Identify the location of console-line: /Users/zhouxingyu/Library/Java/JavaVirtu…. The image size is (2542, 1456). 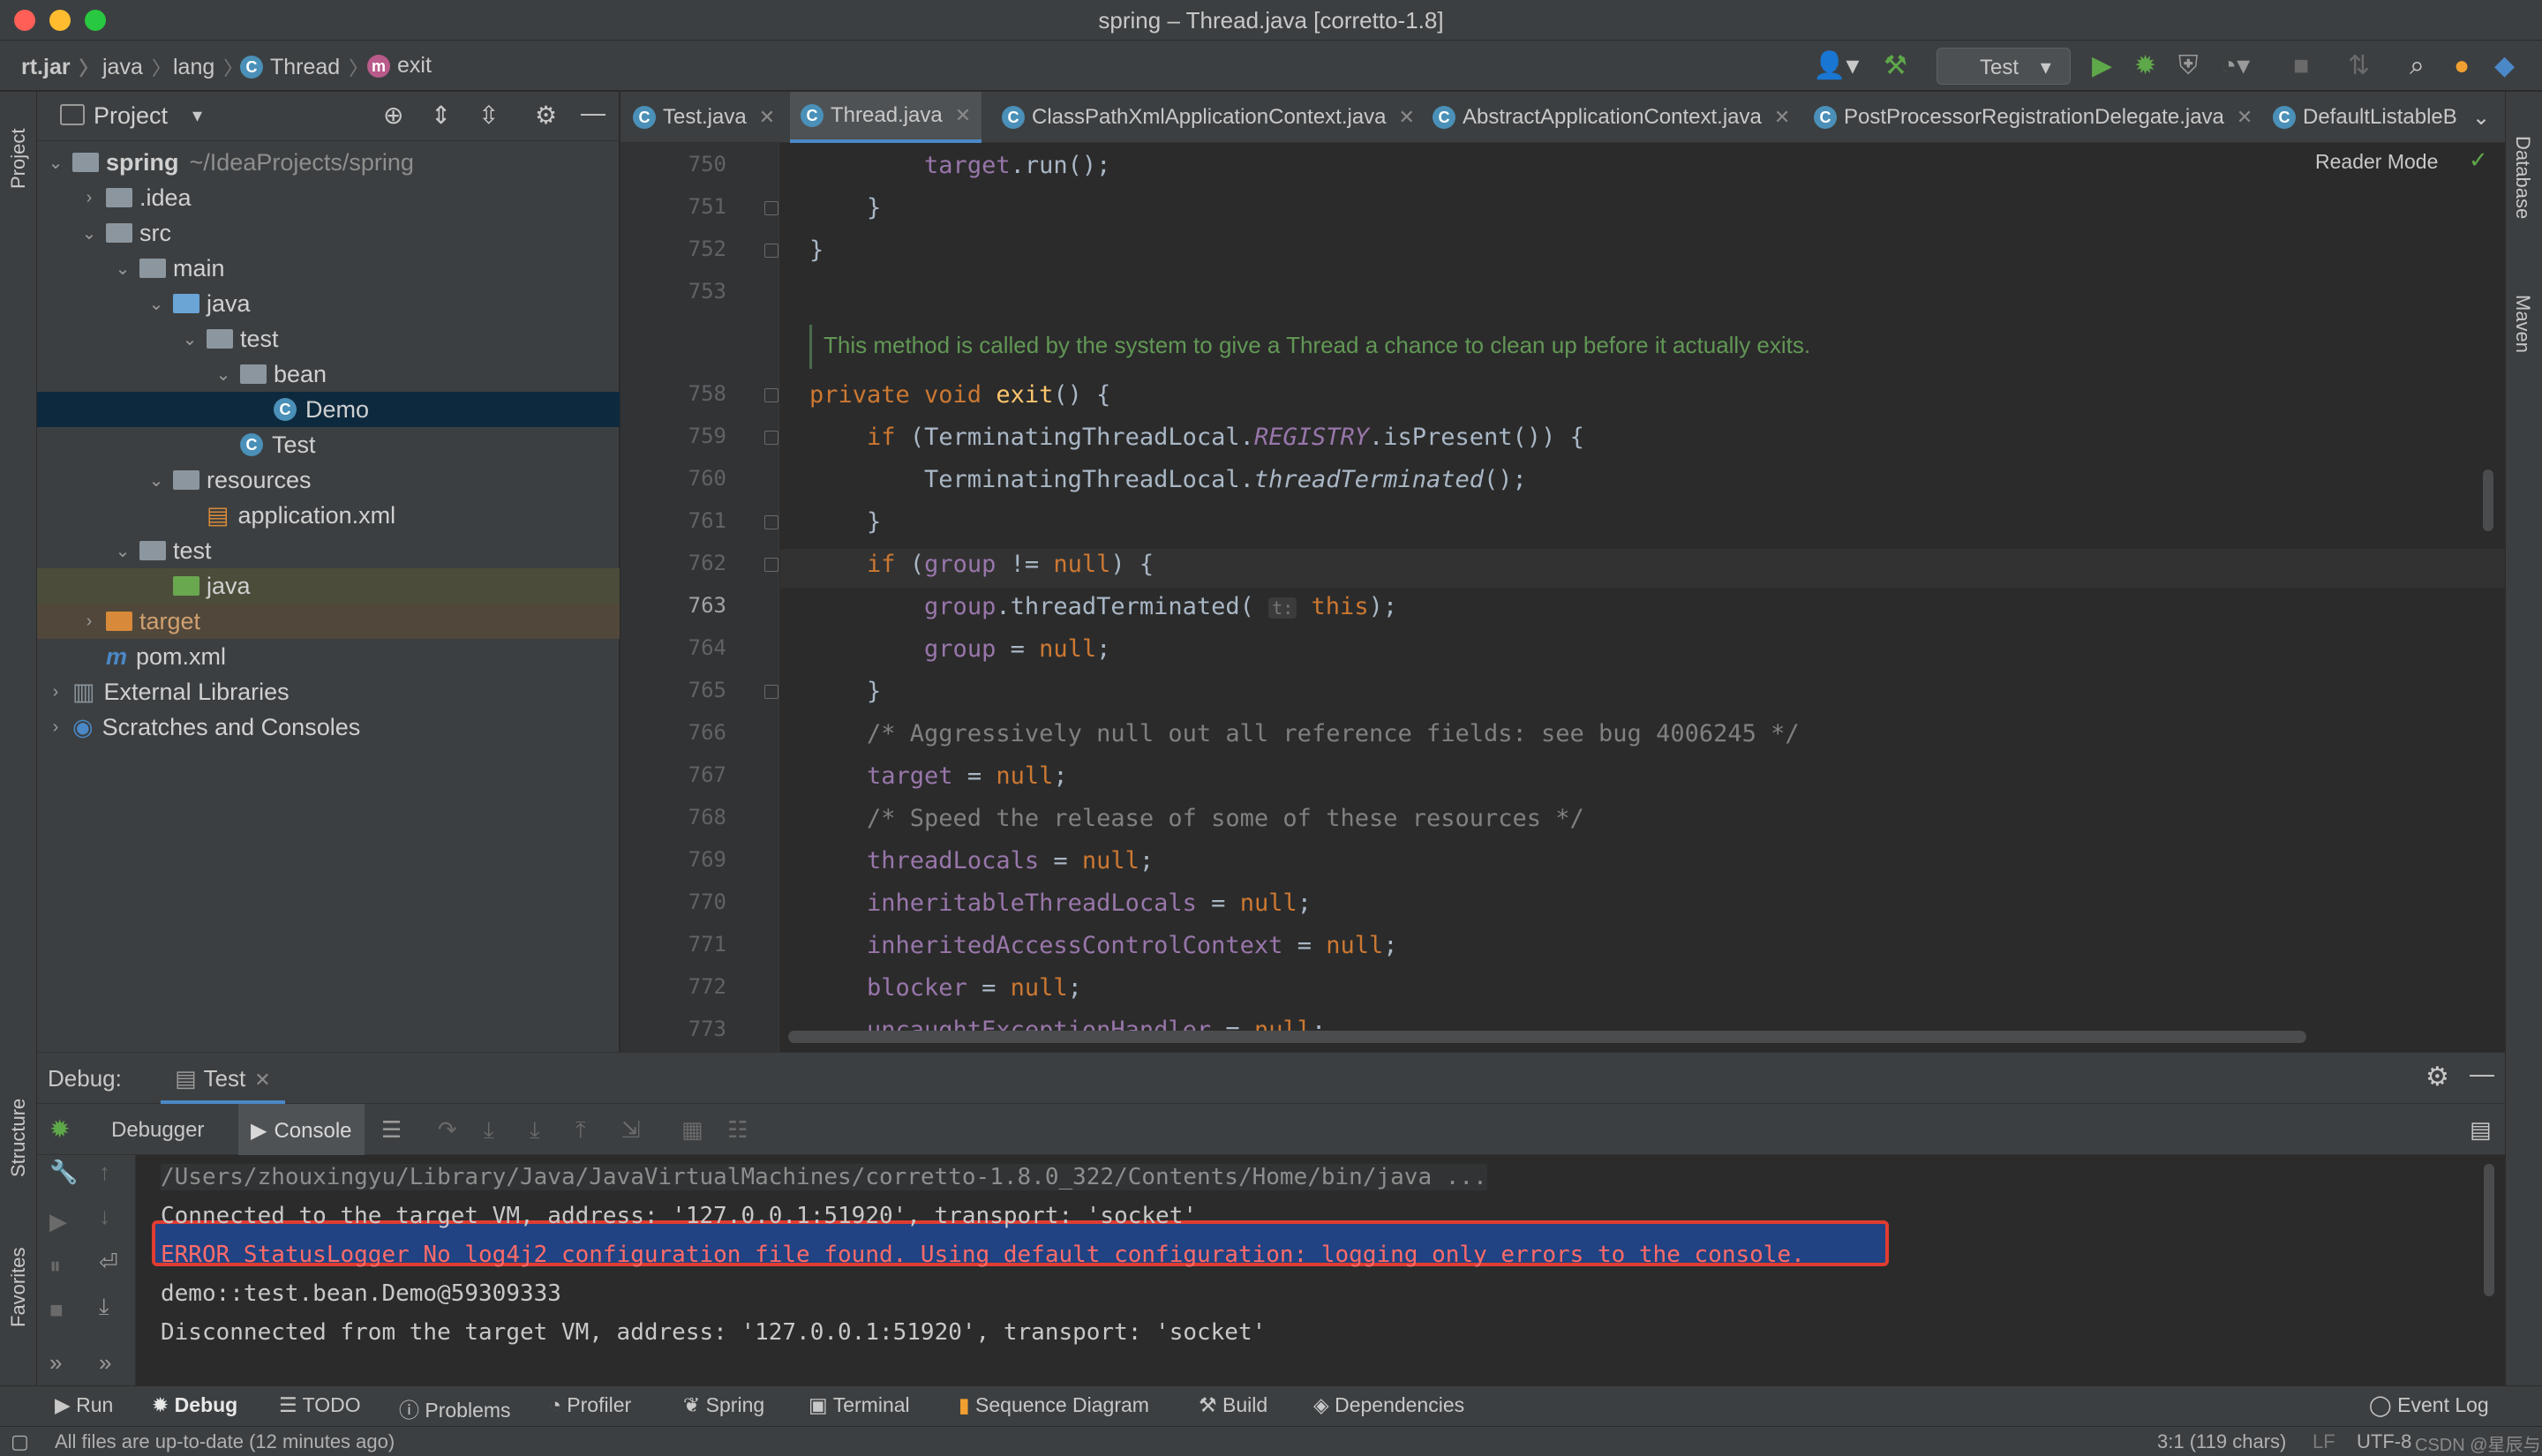
(824, 1177).